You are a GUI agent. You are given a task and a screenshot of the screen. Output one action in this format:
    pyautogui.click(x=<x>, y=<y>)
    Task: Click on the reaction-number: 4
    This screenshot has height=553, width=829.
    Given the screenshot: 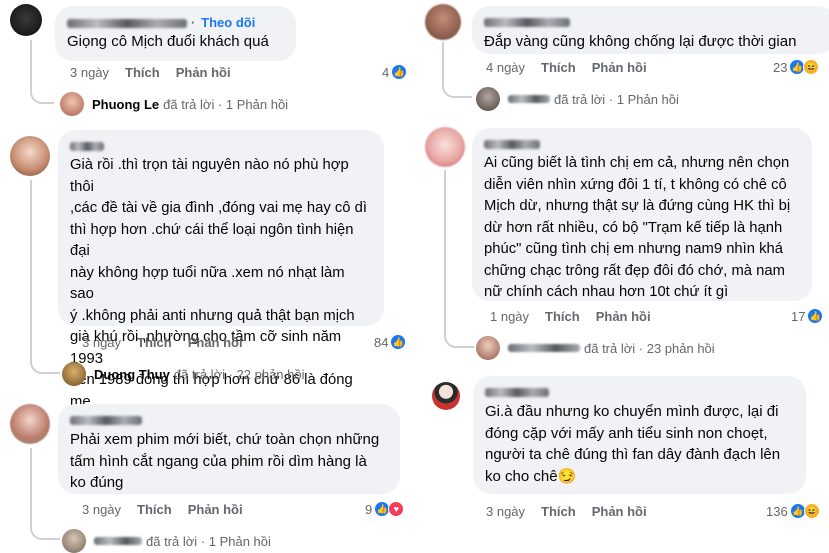 What is the action you would take?
    pyautogui.click(x=386, y=72)
    